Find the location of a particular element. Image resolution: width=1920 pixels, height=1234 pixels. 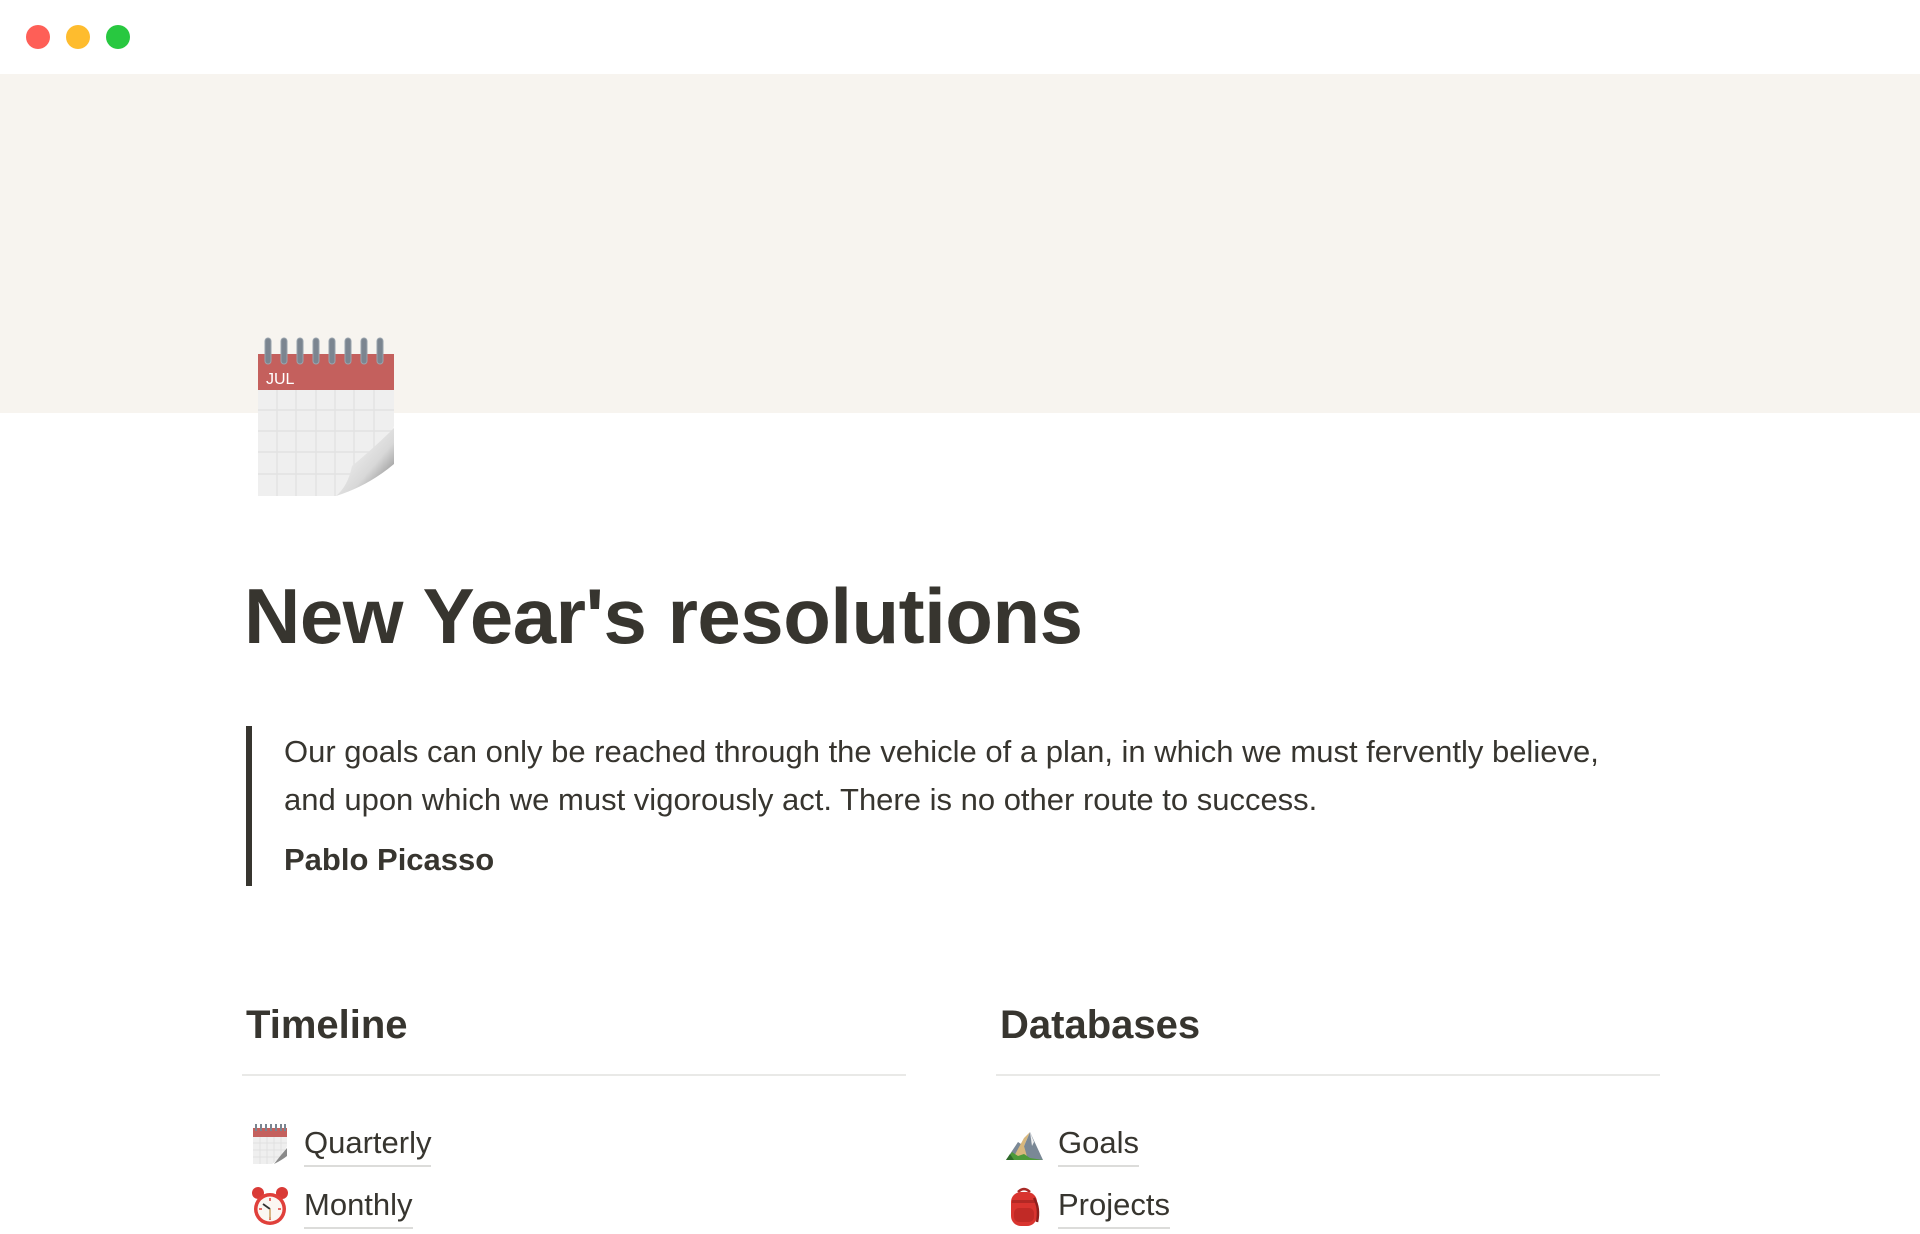

timeline-heading: Timeline is located at coordinates (574, 1025).